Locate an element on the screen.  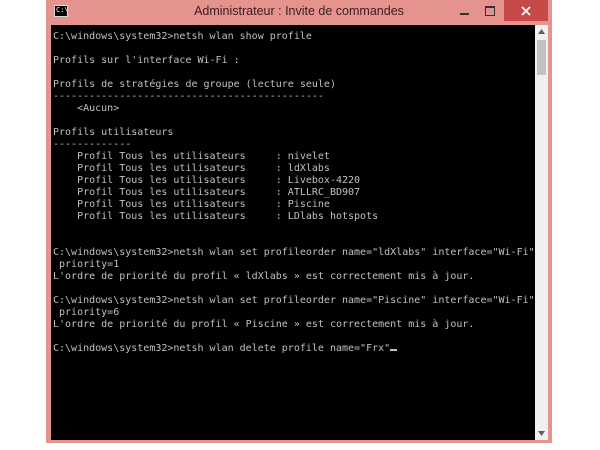
console-line: Profil Tous les utilisateurs : ldXlabs is located at coordinates (191, 168).